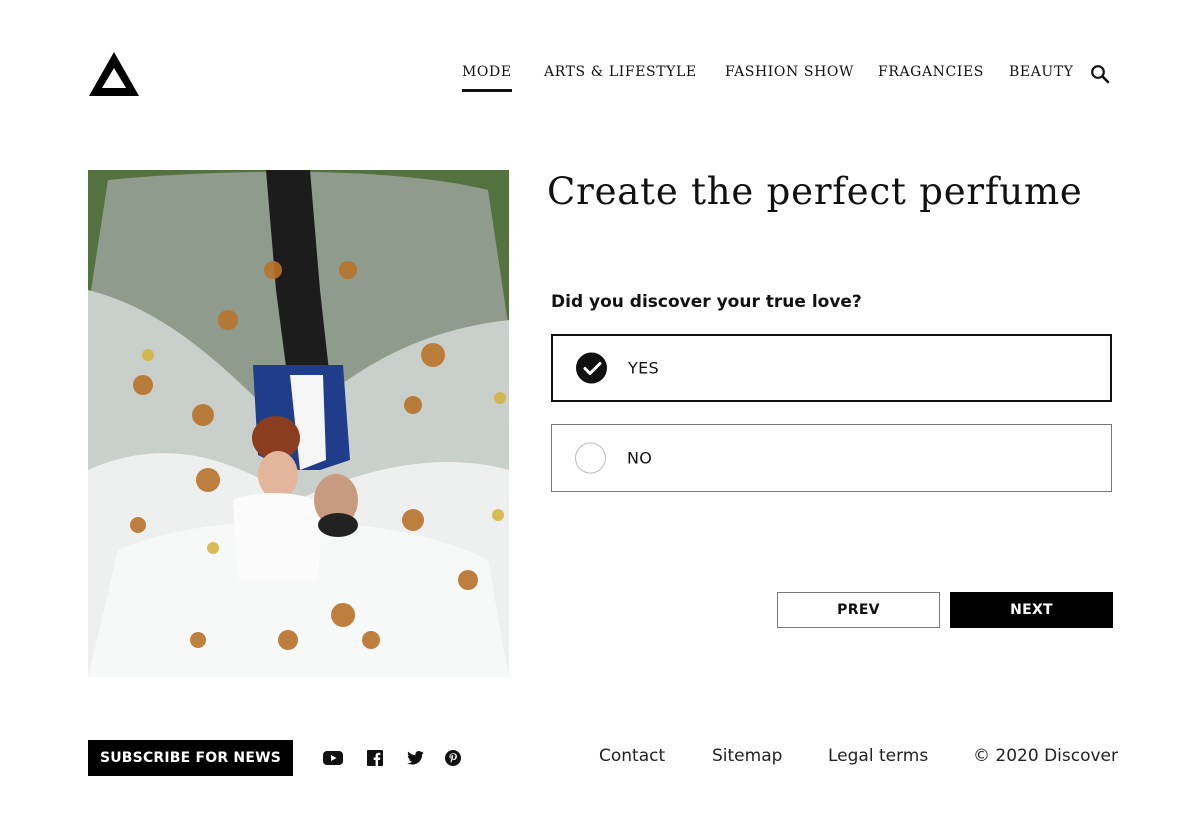 The width and height of the screenshot is (1200, 825). What do you see at coordinates (878, 756) in the screenshot?
I see `footer-link-legal-terms: Legal terms` at bounding box center [878, 756].